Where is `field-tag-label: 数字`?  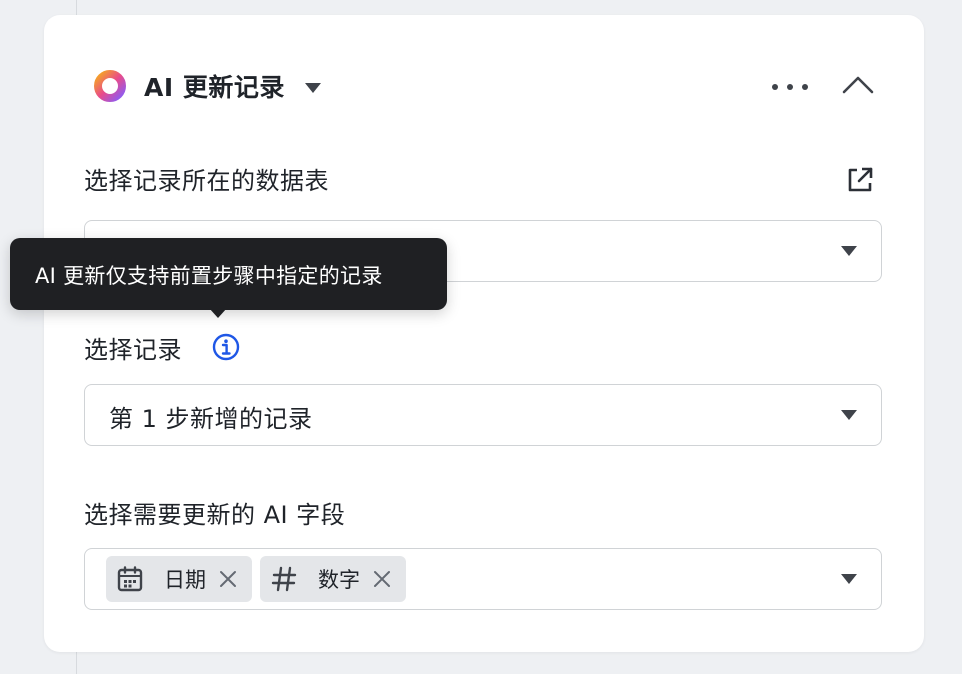 field-tag-label: 数字 is located at coordinates (339, 580).